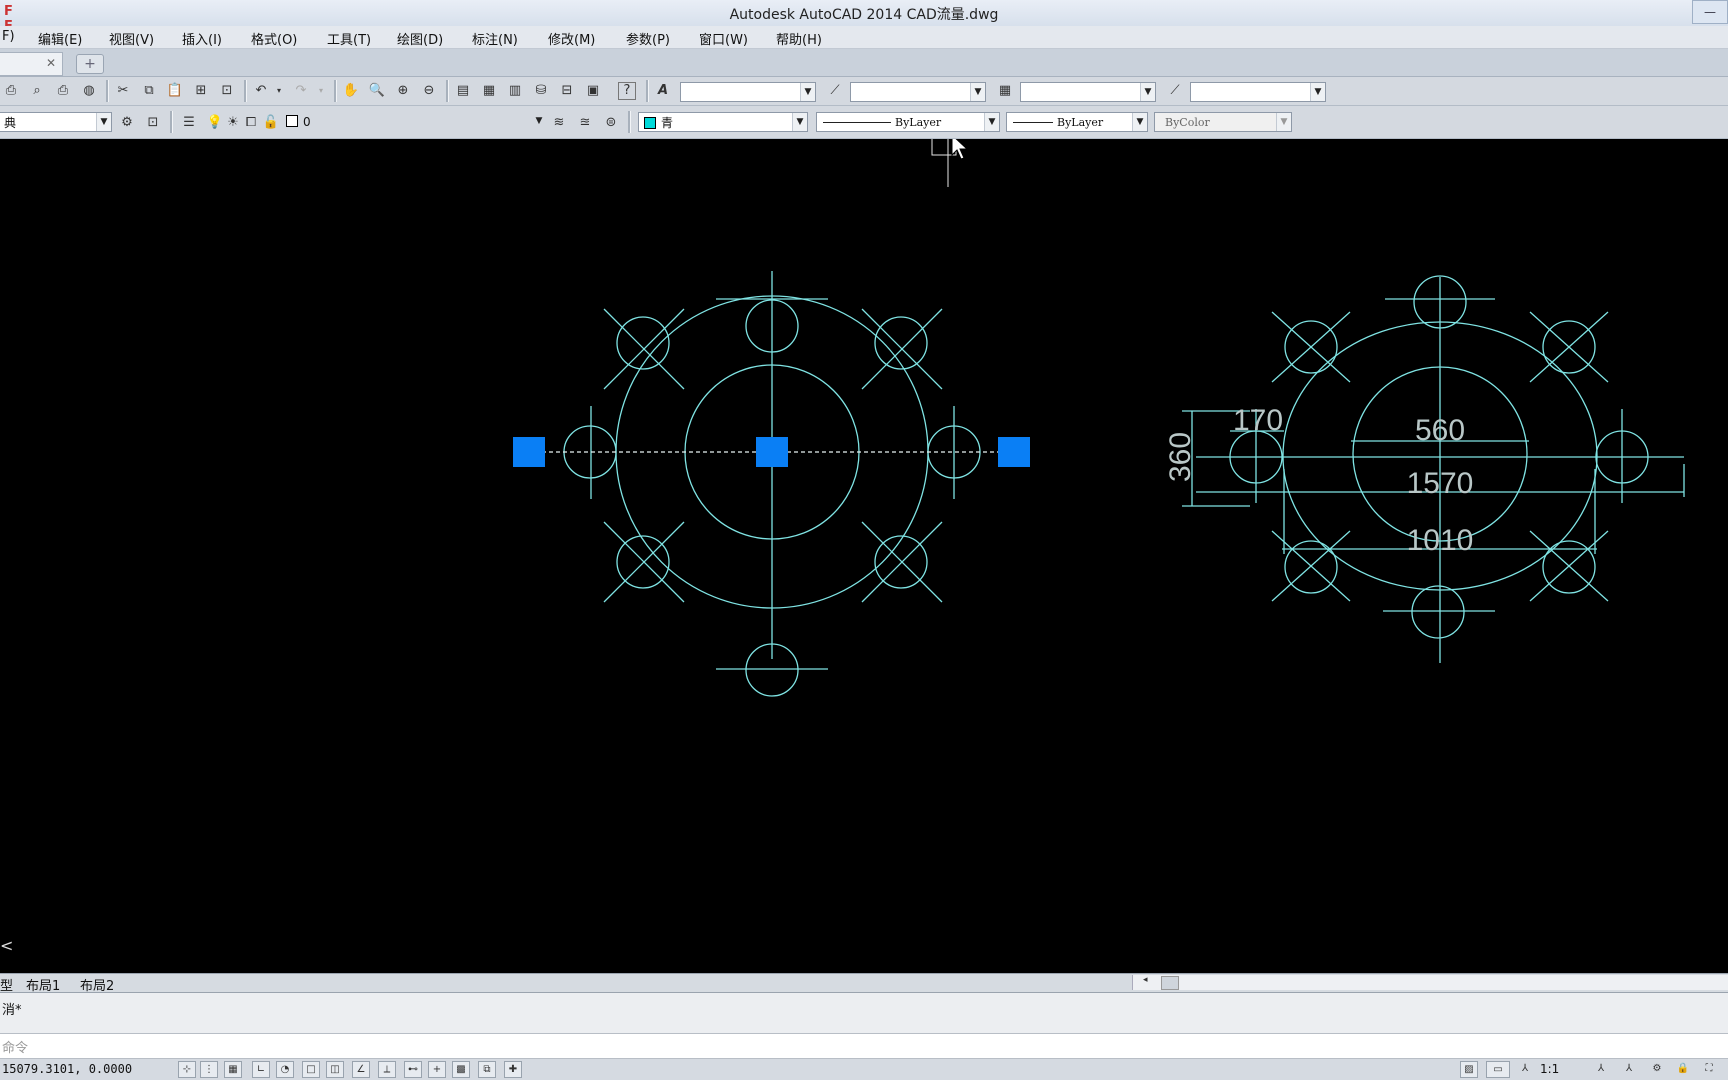 This screenshot has height=1080, width=1728. What do you see at coordinates (495, 38) in the screenshot?
I see `menu-dimension: 标注(N)` at bounding box center [495, 38].